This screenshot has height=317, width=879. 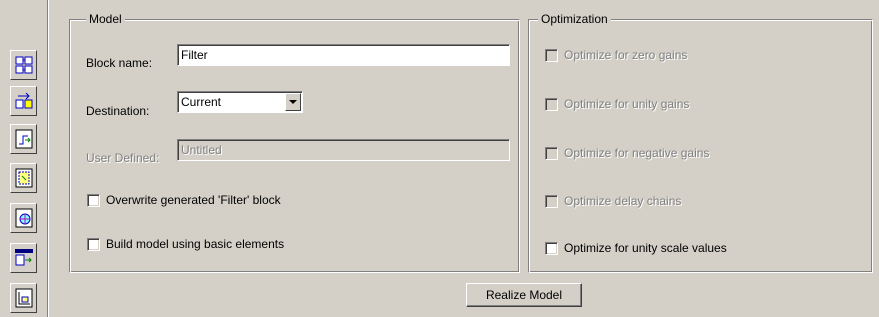 I want to click on block-name-label: Block name:, so click(x=119, y=63).